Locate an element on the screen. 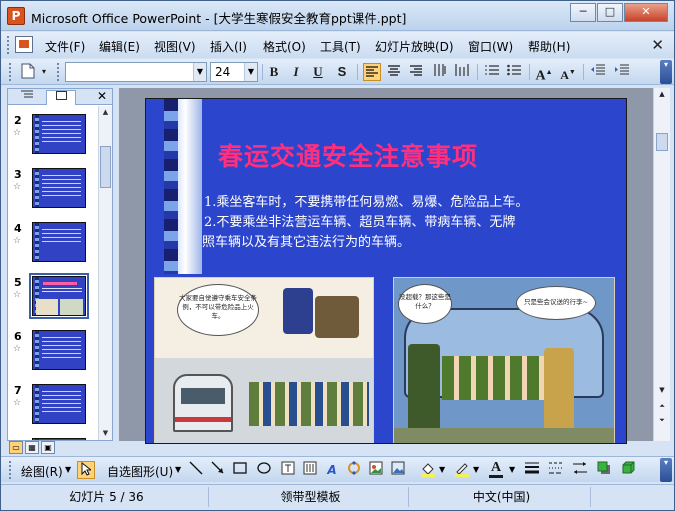 This screenshot has width=675, height=511. line-color-icon is located at coordinates (462, 470).